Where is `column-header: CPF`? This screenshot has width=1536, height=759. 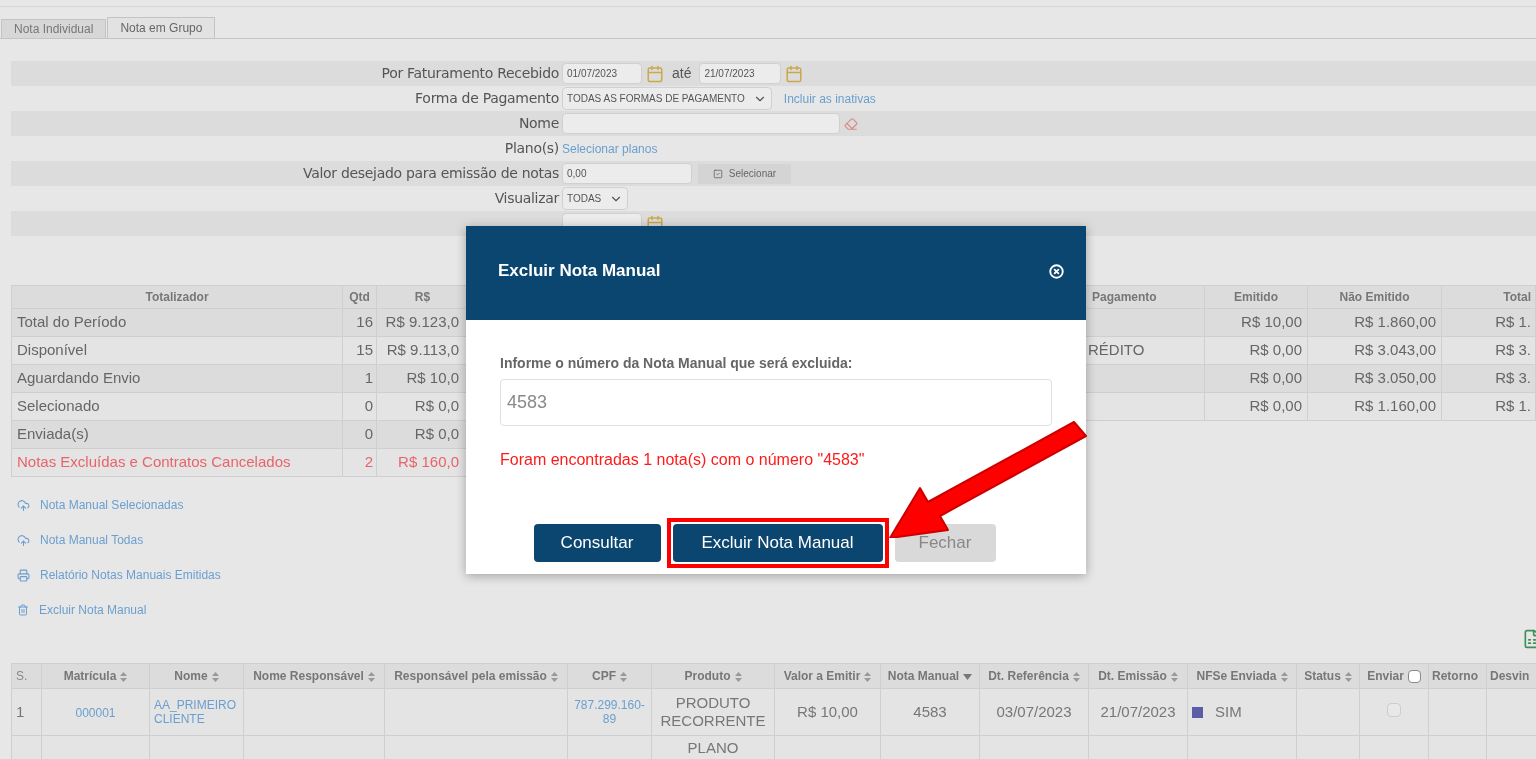
column-header: CPF is located at coordinates (604, 676).